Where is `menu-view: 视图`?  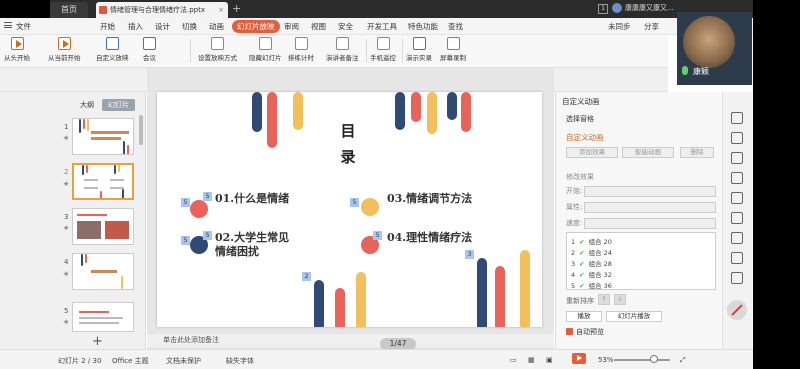
menu-view: 视图 is located at coordinates (318, 26).